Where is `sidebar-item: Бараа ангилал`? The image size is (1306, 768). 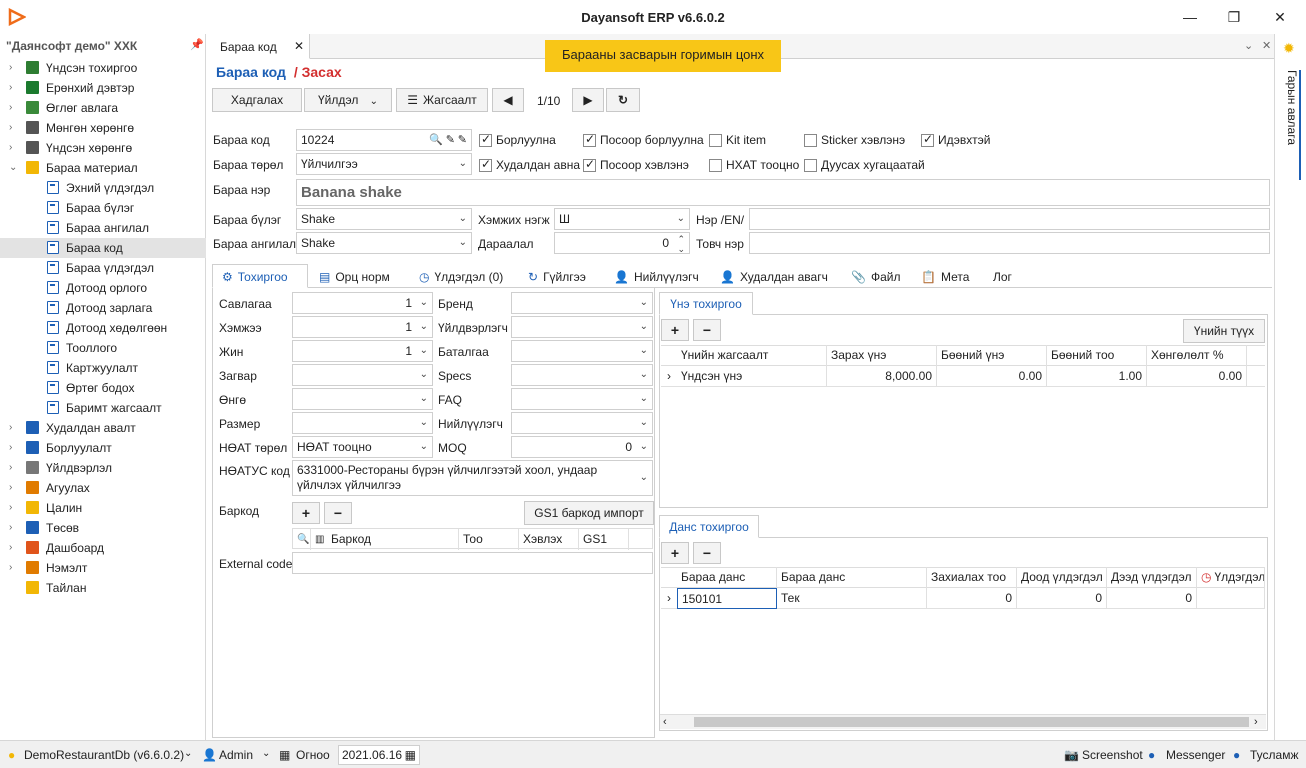
sidebar-item: Бараа ангилал is located at coordinates (103, 228).